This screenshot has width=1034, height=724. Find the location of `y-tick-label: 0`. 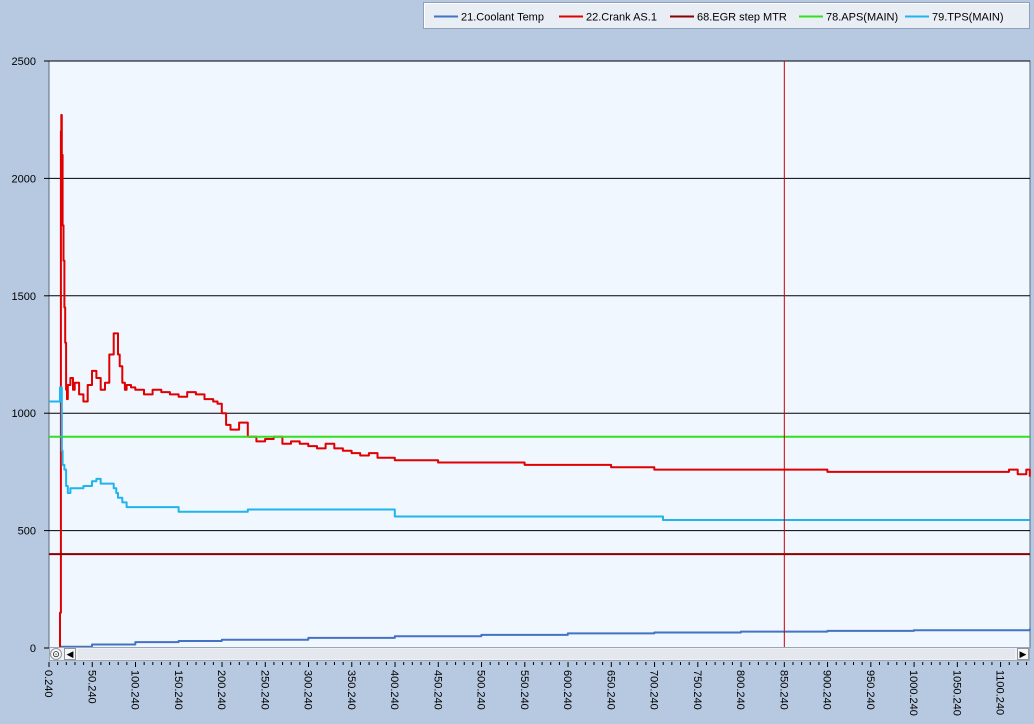

y-tick-label: 0 is located at coordinates (33, 649).